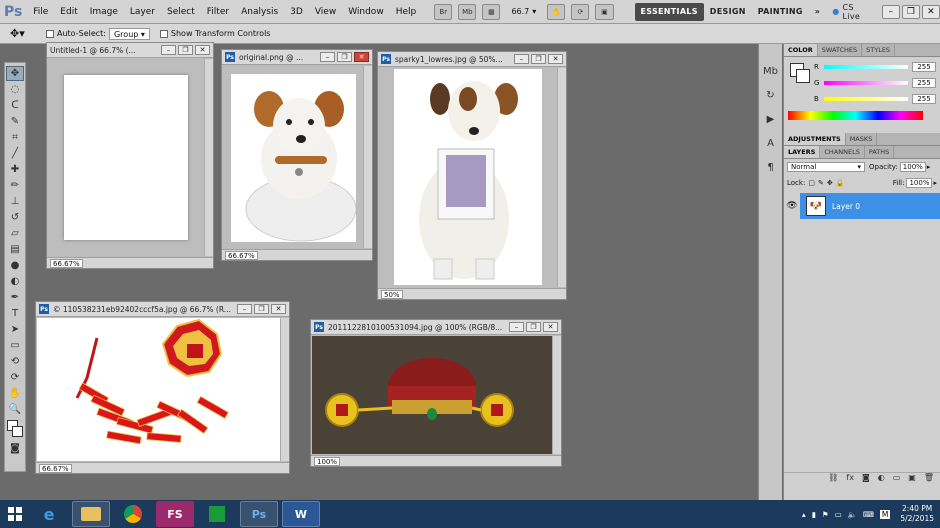 The width and height of the screenshot is (940, 528). I want to click on workspace-painting: PAINTING, so click(780, 12).